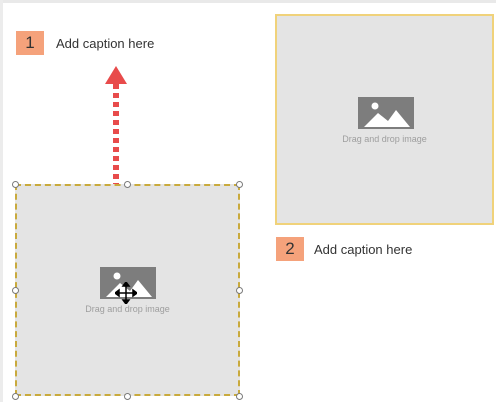 The width and height of the screenshot is (496, 402). Describe the element at coordinates (239, 184) in the screenshot. I see `resize-handle-top-right` at that location.